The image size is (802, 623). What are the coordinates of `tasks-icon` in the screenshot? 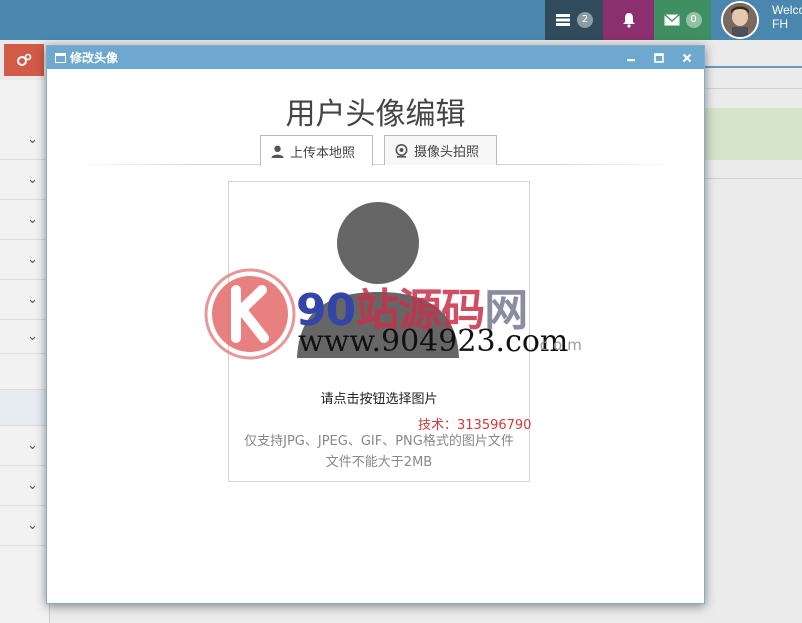 It's located at (563, 20).